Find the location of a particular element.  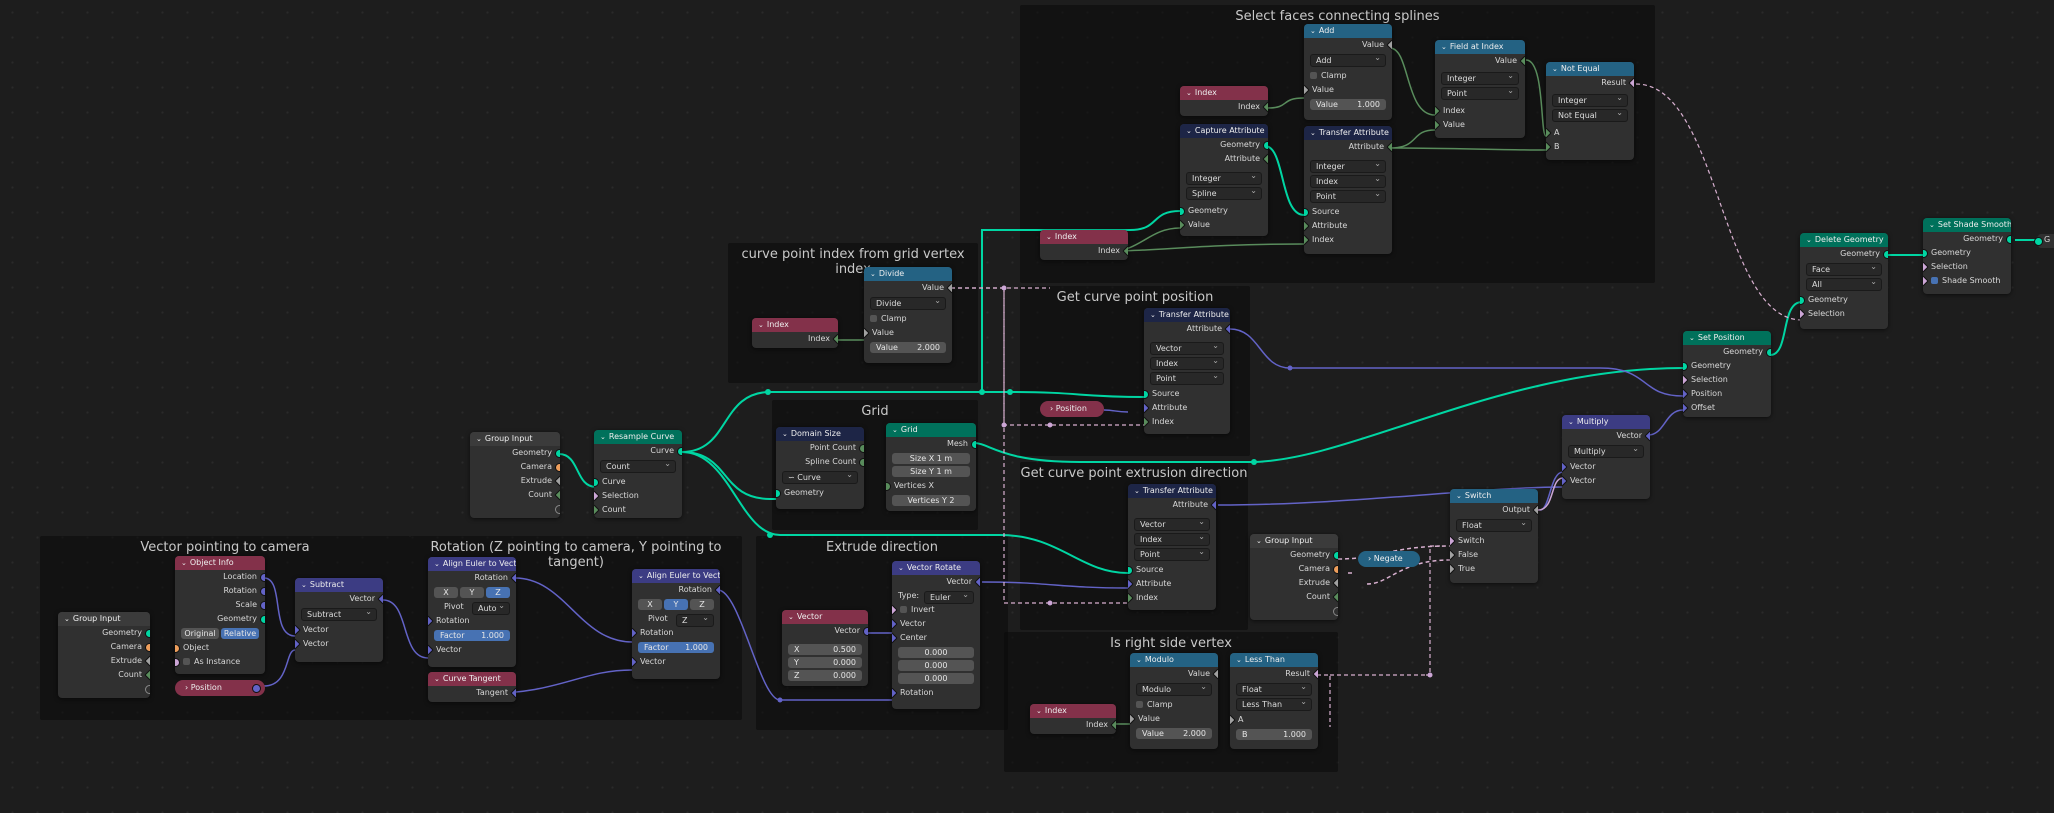

node-header: ⌄Align Euler to Vector is located at coordinates (676, 576).